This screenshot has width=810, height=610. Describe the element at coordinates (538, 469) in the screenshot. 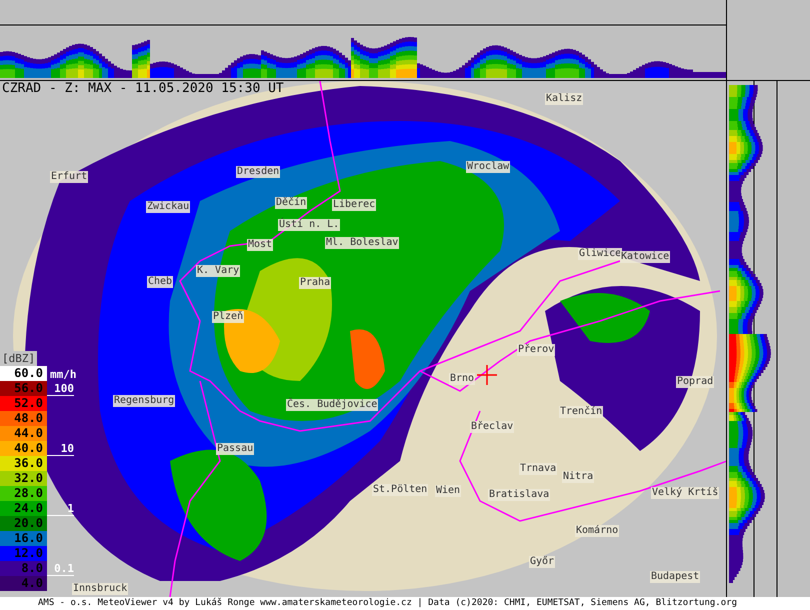

I see `city-label: Trnava` at that location.